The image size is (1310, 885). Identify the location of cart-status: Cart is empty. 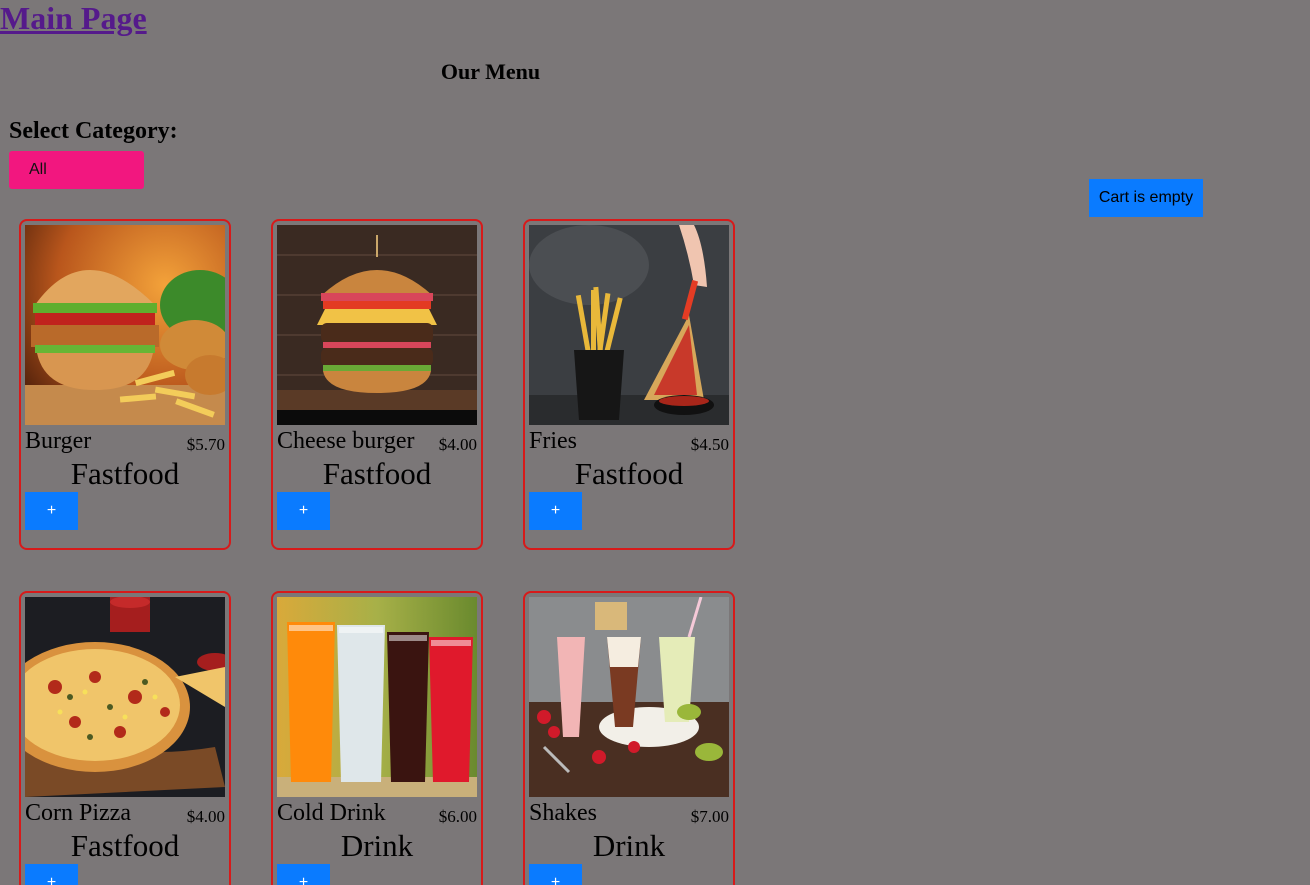
(1146, 197).